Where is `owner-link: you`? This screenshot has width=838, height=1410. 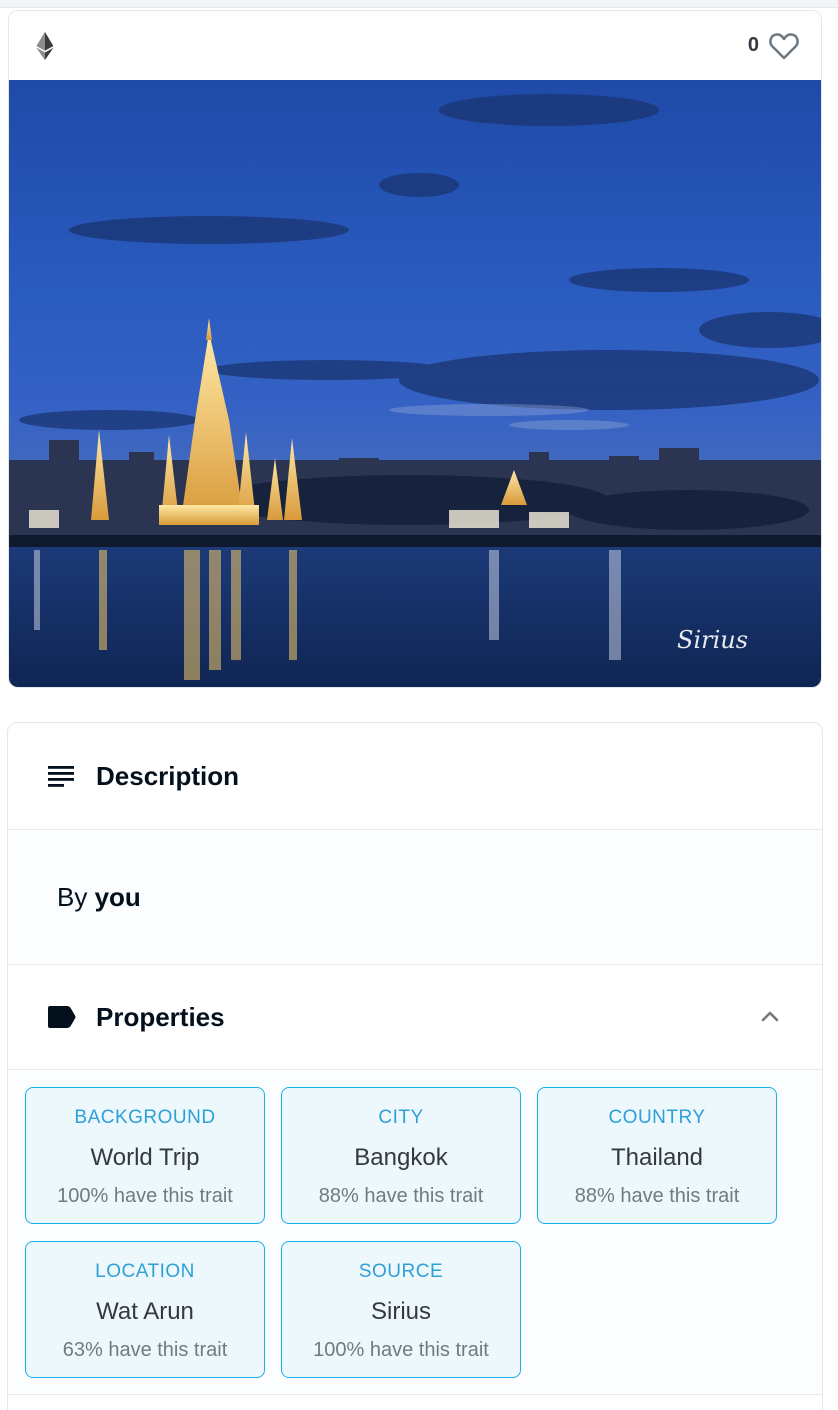 owner-link: you is located at coordinates (118, 897).